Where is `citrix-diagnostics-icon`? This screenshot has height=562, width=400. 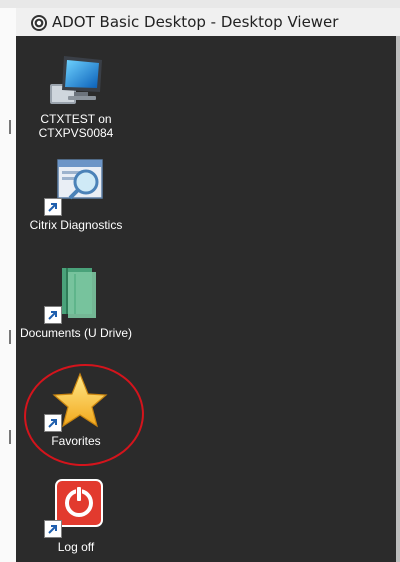 citrix-diagnostics-icon is located at coordinates (76, 186).